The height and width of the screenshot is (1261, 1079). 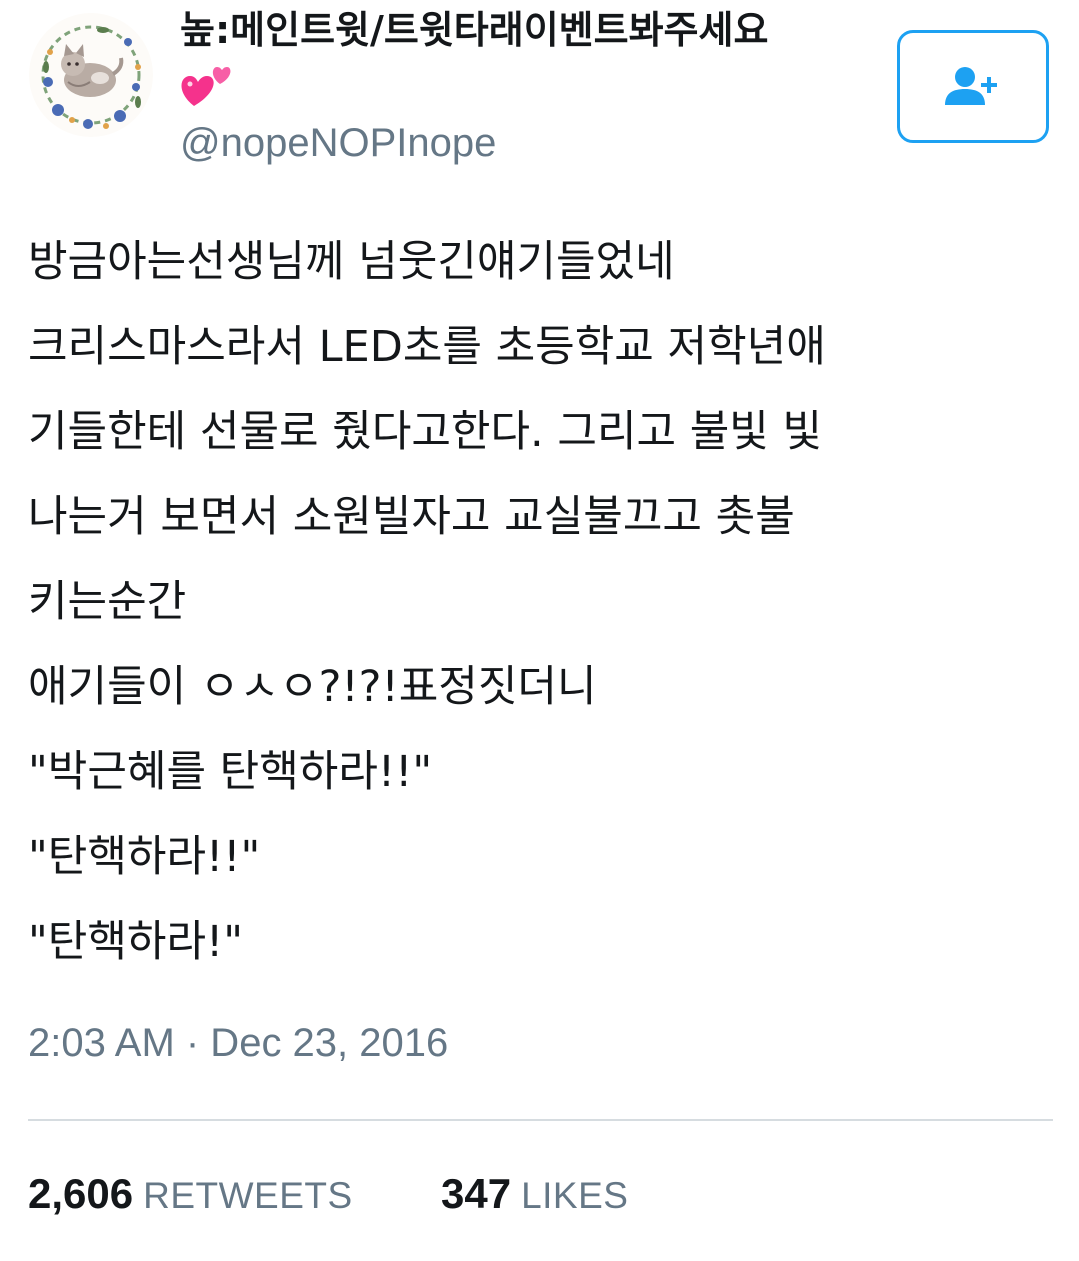 I want to click on tweet-text-line: "탄핵하라!", so click(x=136, y=942).